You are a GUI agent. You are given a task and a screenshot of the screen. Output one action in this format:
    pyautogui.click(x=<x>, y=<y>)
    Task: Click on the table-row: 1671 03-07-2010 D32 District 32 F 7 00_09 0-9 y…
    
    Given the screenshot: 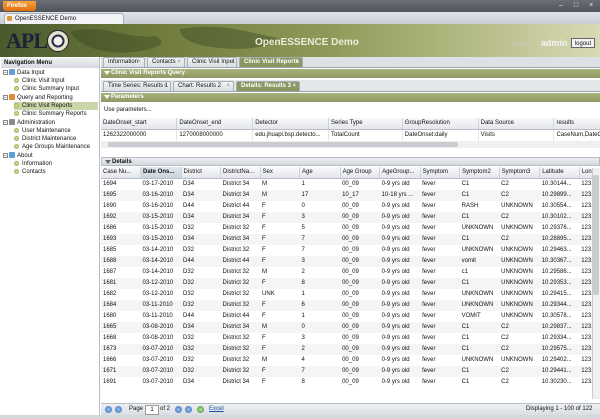 What is the action you would take?
    pyautogui.click(x=346, y=371)
    